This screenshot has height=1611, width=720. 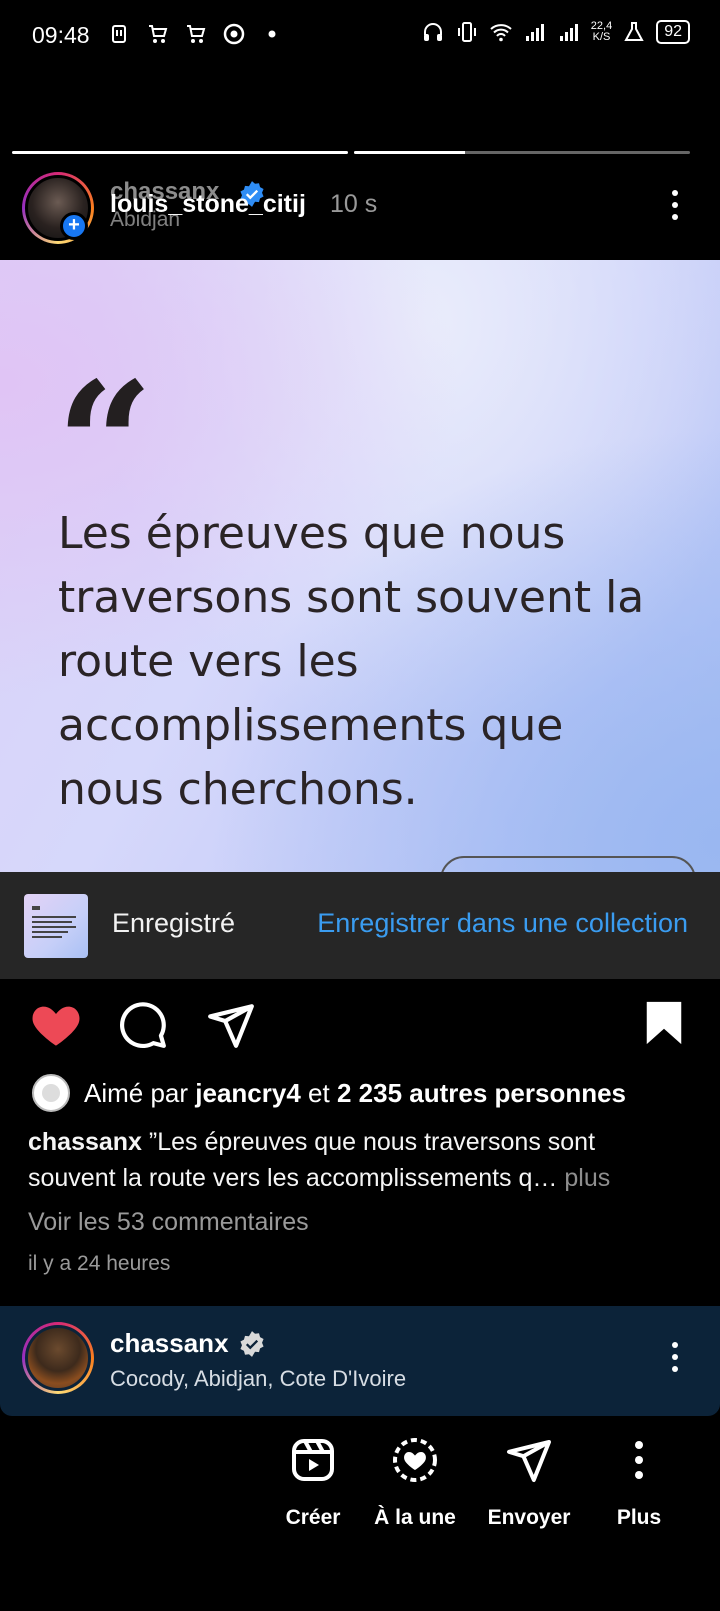 What do you see at coordinates (313, 1460) in the screenshot?
I see `reels-icon` at bounding box center [313, 1460].